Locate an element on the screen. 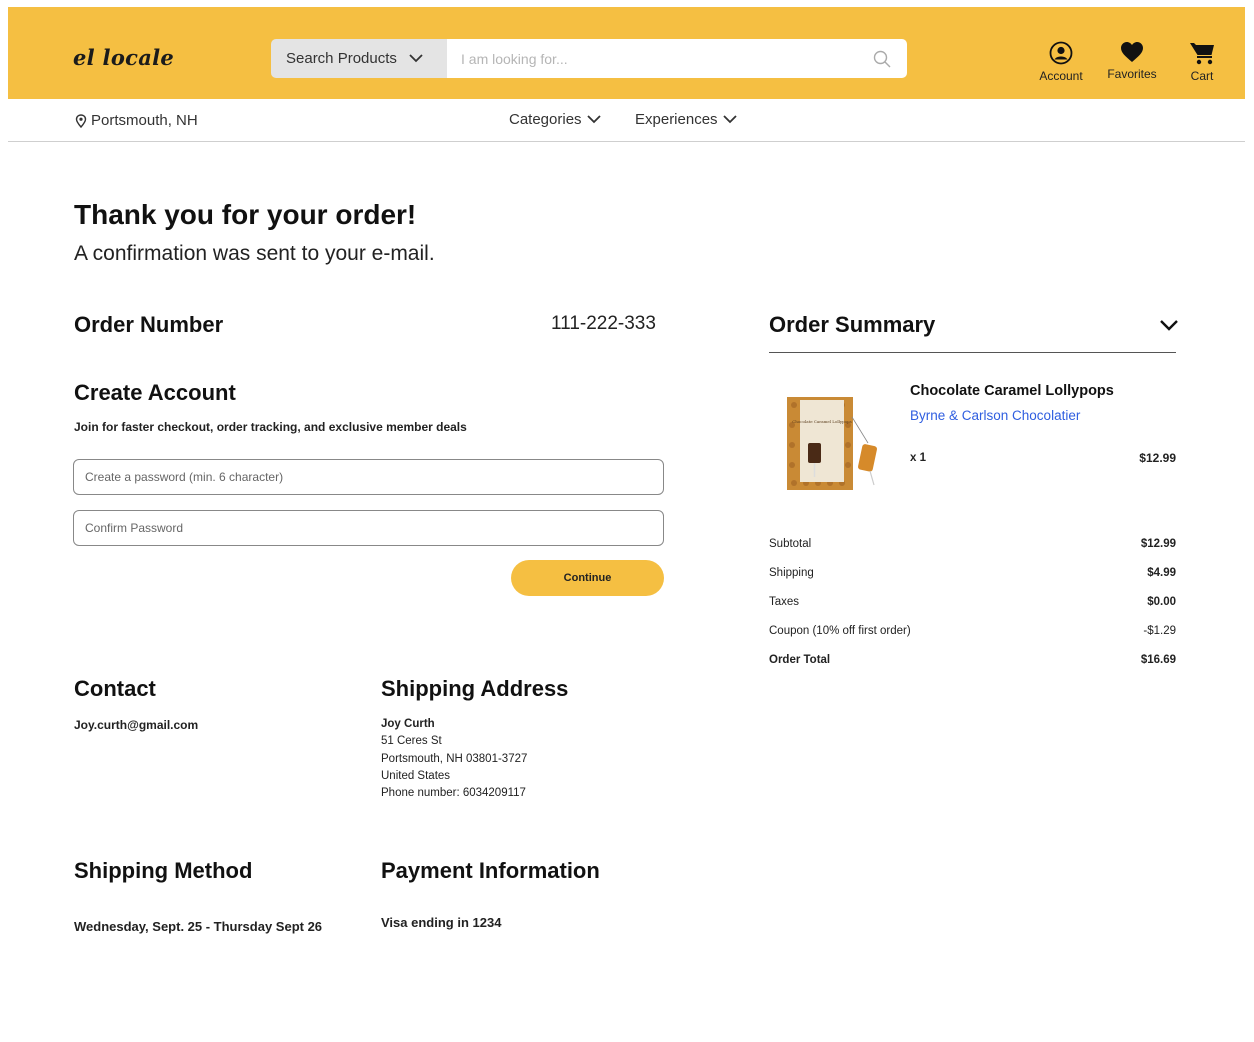 Image resolution: width=1254 pixels, height=1042 pixels. totals-row-subtotal: Subtotal $12.99 is located at coordinates (972, 546).